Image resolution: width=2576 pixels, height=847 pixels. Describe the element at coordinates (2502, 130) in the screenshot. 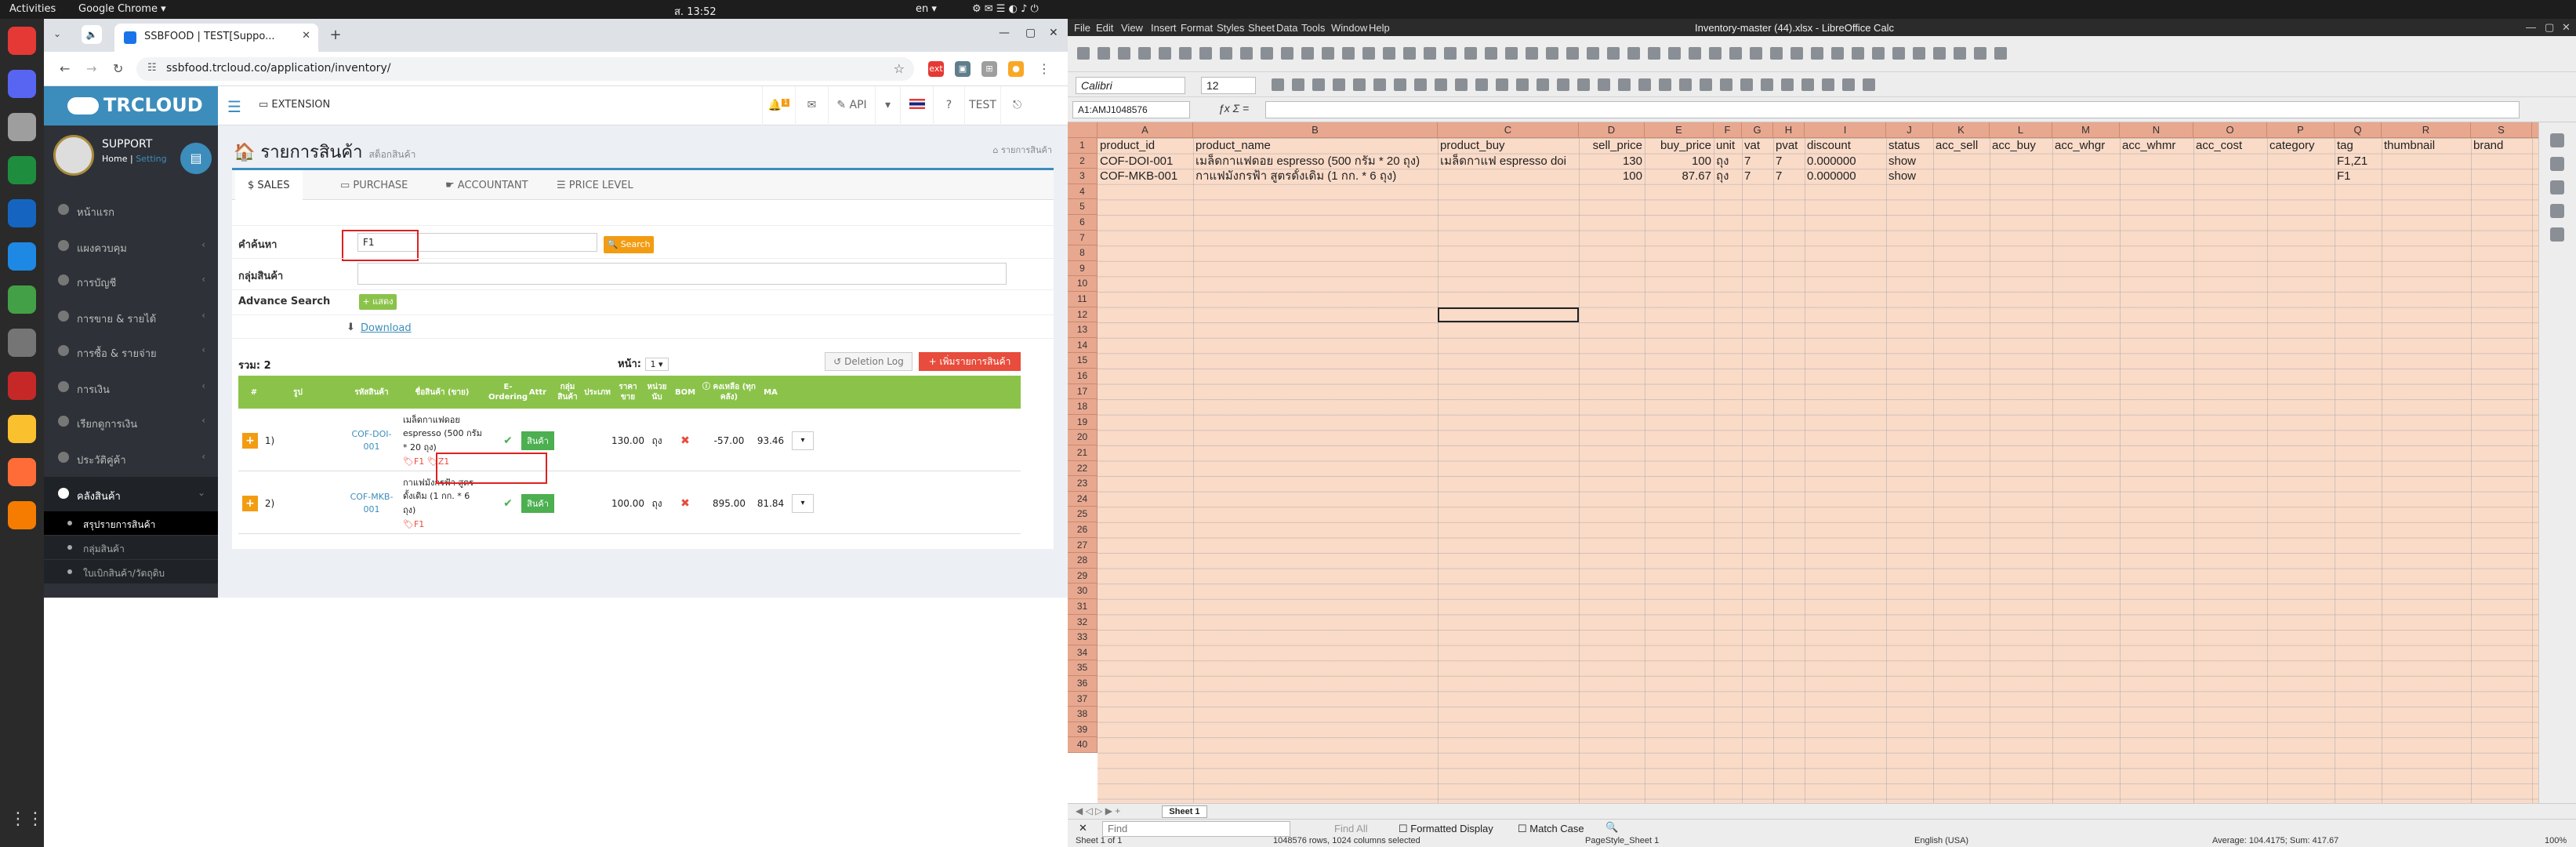

I see `column-header: S` at that location.